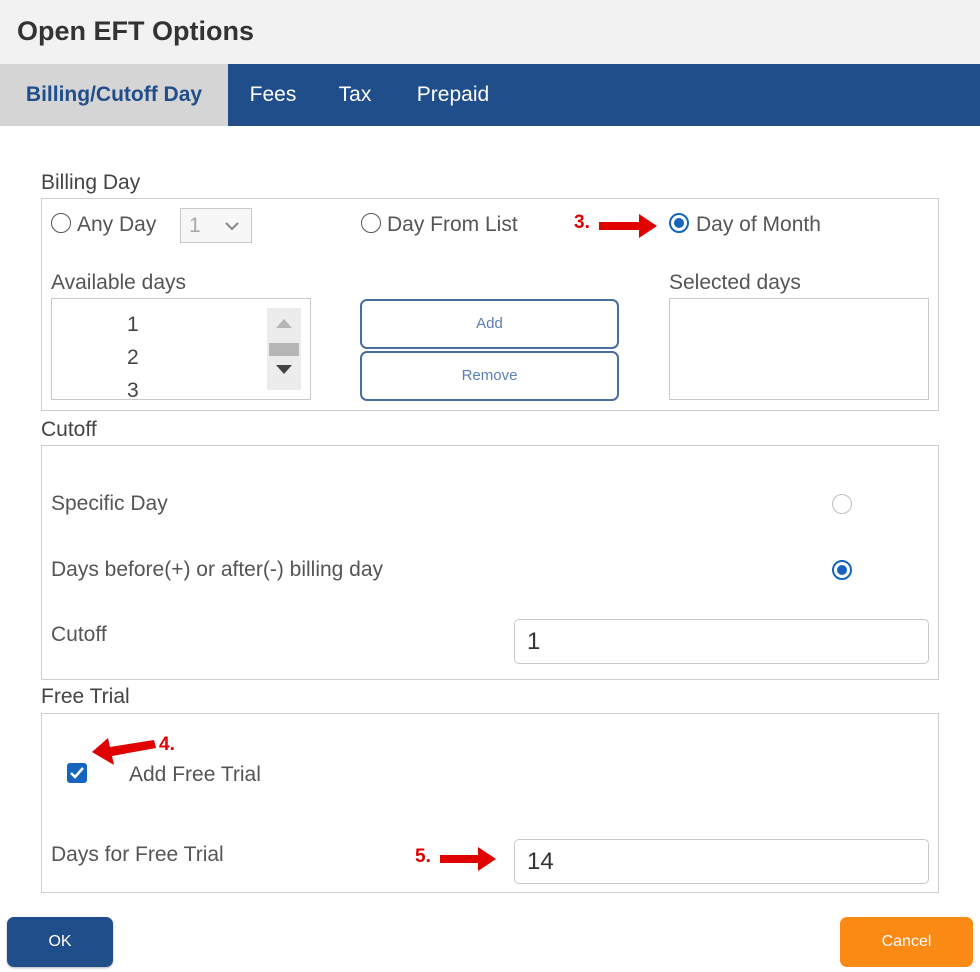  What do you see at coordinates (842, 504) in the screenshot?
I see `specific-day-radio` at bounding box center [842, 504].